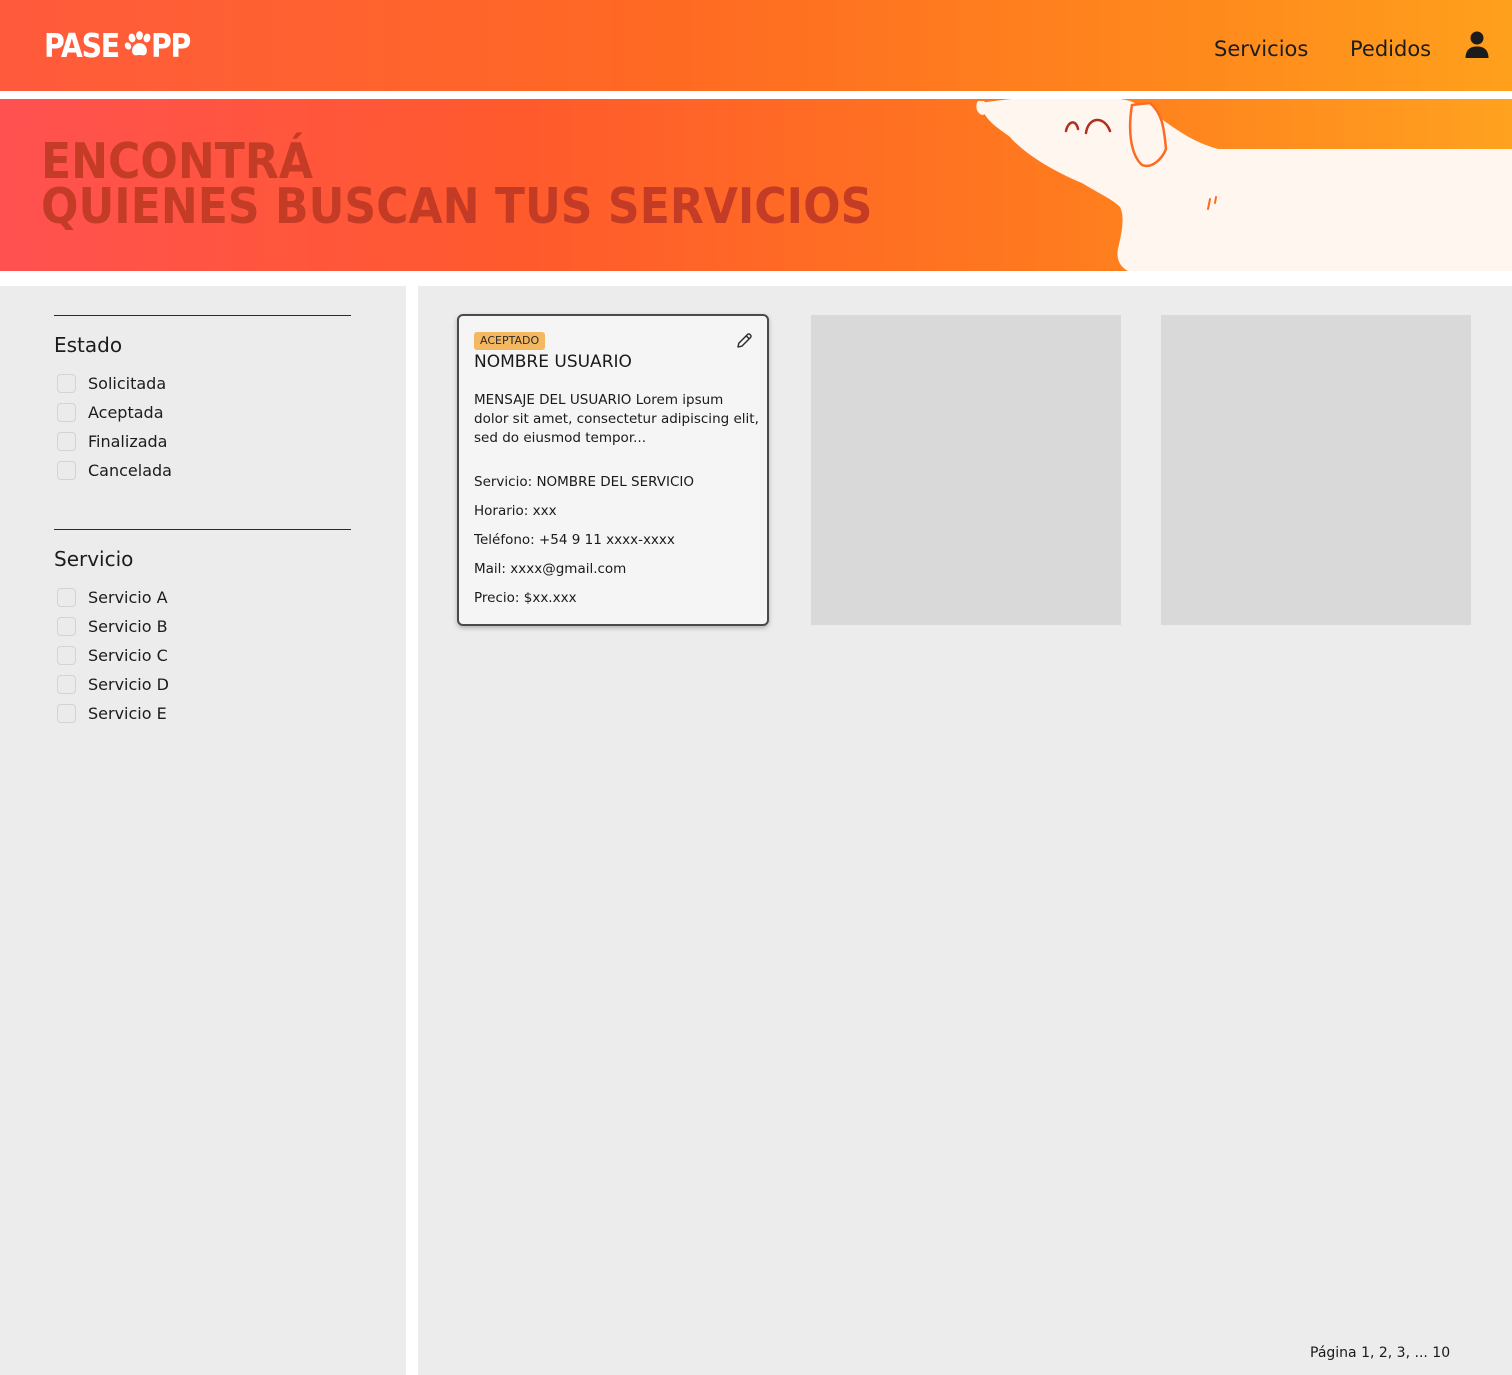  What do you see at coordinates (130, 470) in the screenshot?
I see `filter-option-label: Cancelada` at bounding box center [130, 470].